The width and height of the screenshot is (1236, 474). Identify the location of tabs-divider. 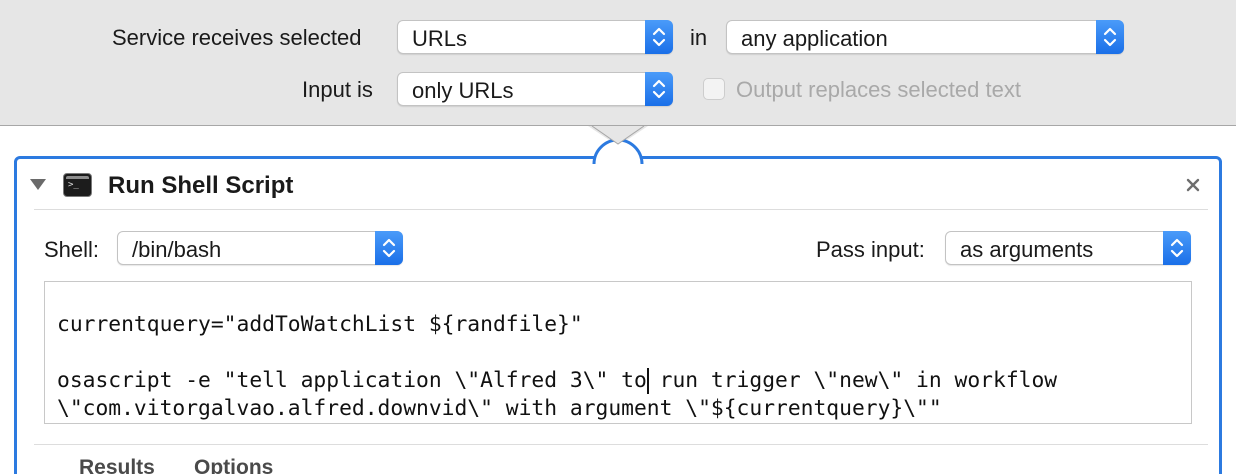
(621, 444).